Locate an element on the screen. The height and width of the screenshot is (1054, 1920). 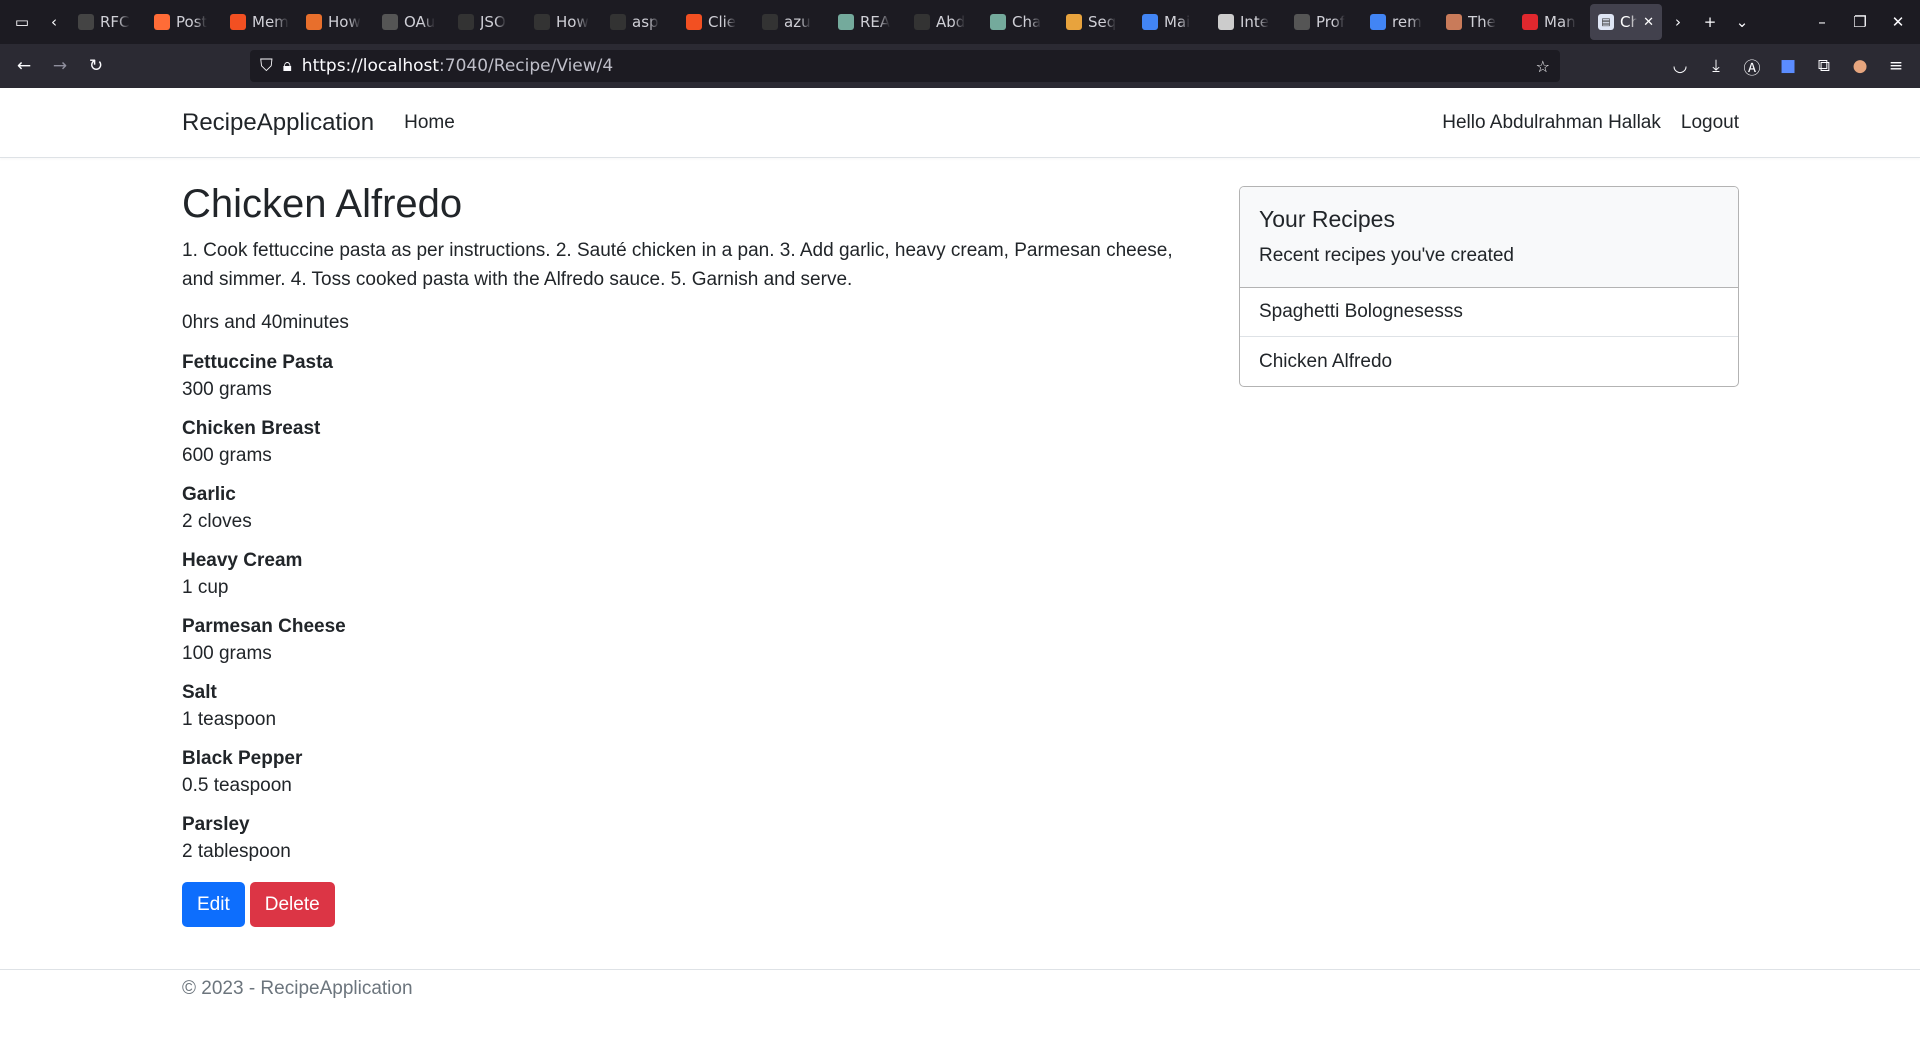
lock-icon: 🔒︎ is located at coordinates (287, 66).